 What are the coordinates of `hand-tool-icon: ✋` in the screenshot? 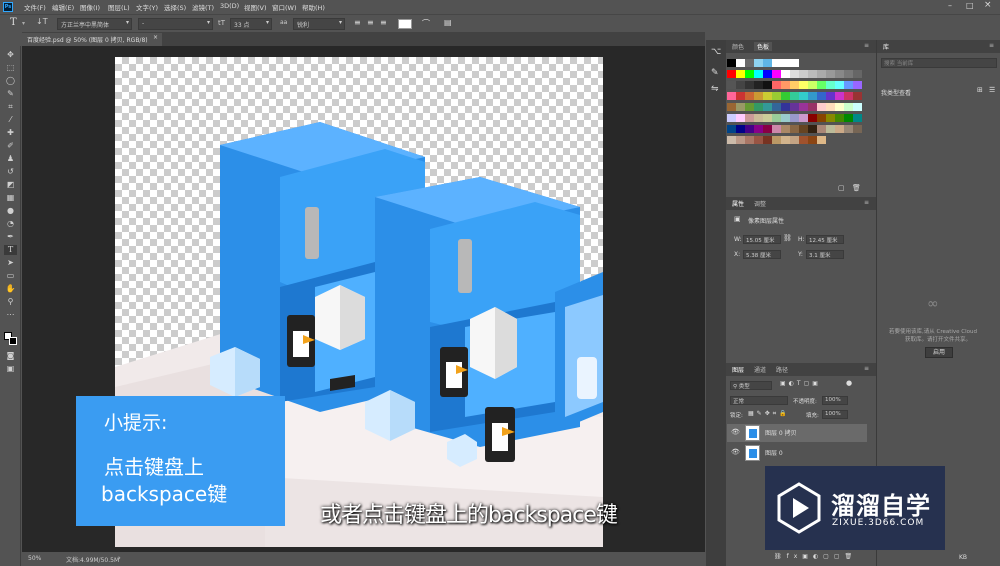 It's located at (10, 289).